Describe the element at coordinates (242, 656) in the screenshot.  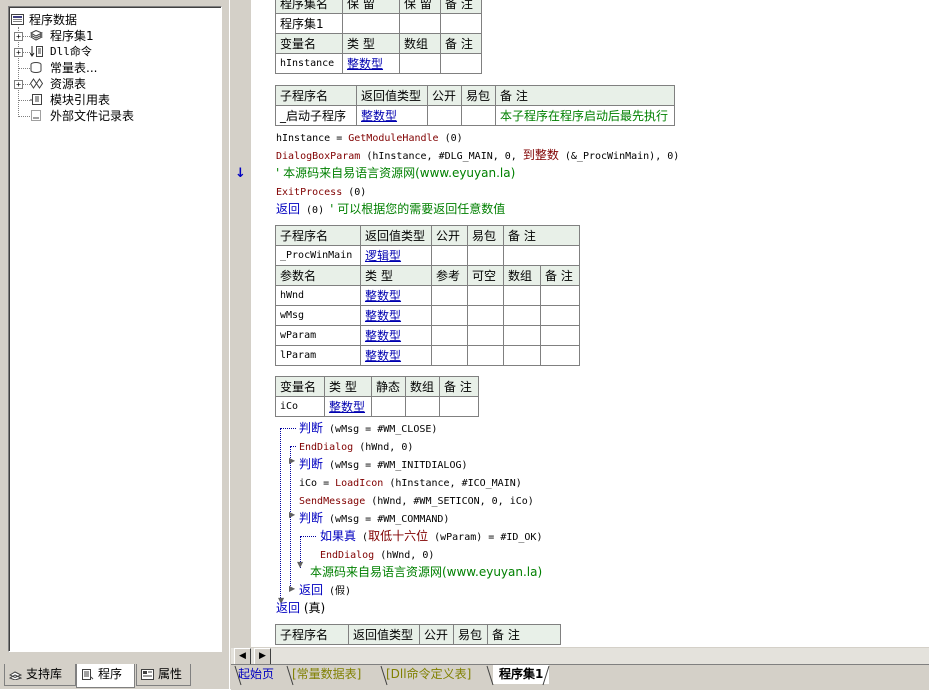
I see `scroll-left-button: ◀` at that location.